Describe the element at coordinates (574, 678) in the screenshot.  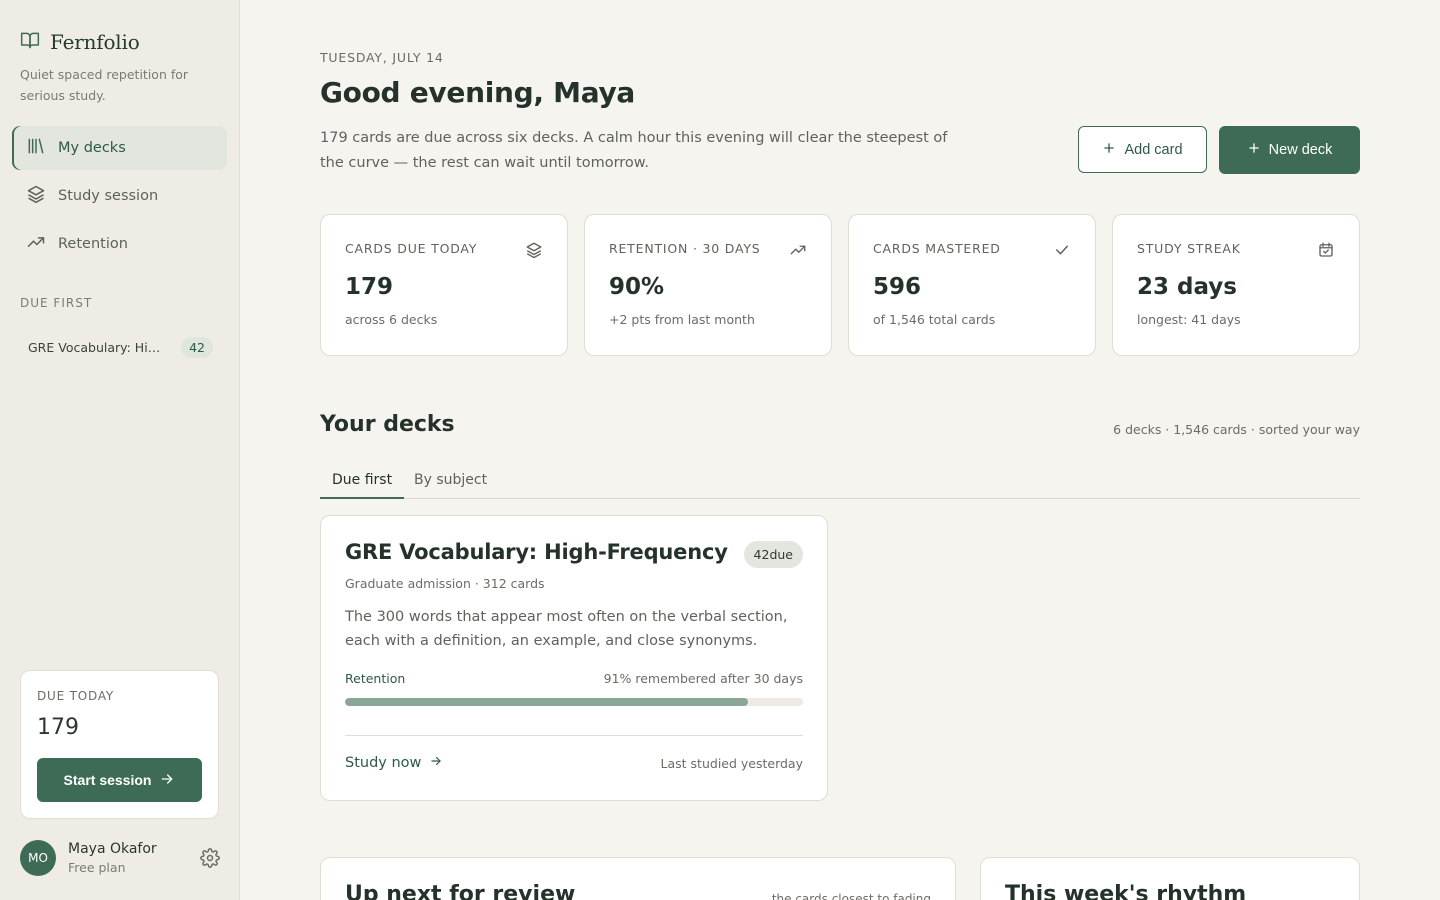
I see `retention-row: Retention 91% remembered after 30 days` at that location.